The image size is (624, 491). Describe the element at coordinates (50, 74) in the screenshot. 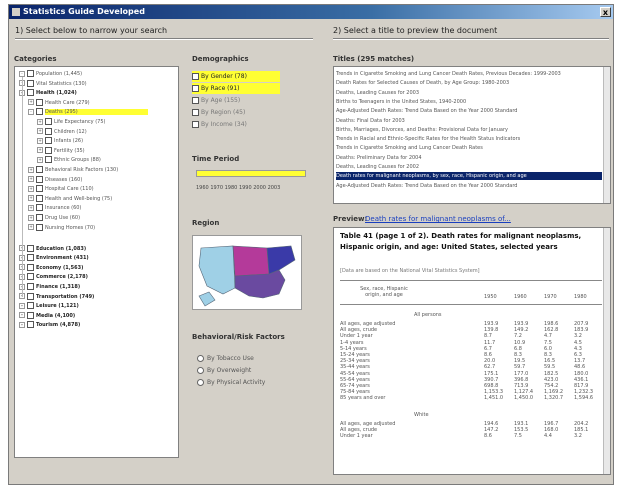

I see `tree-item: - Population (1,445)` at that location.